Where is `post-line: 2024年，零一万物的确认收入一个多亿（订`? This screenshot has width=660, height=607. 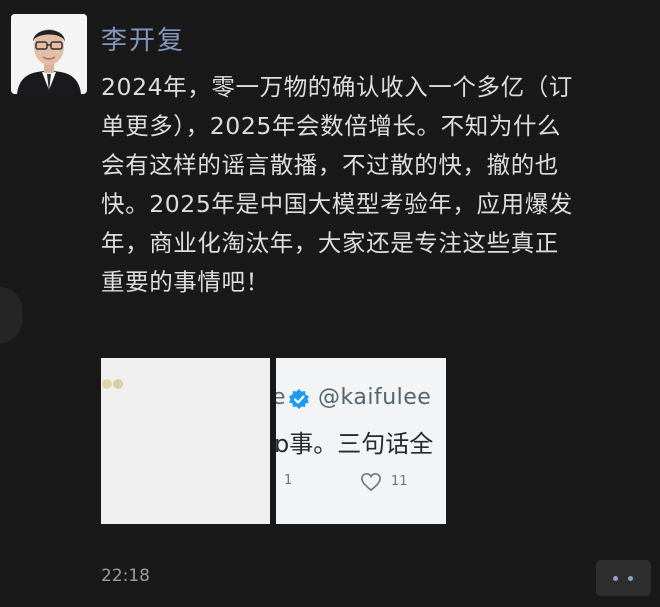 post-line: 2024年，零一万物的确认收入一个多亿（订 is located at coordinates (337, 87).